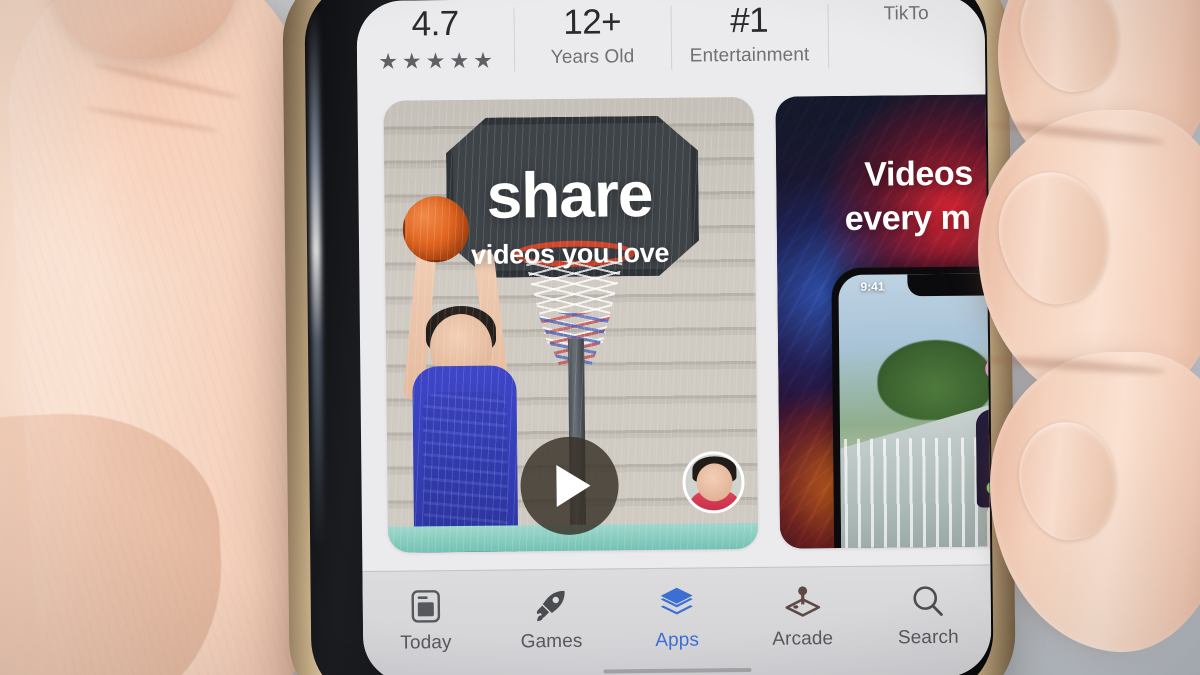 The height and width of the screenshot is (675, 1200). Describe the element at coordinates (114, 540) in the screenshot. I see `palm` at that location.